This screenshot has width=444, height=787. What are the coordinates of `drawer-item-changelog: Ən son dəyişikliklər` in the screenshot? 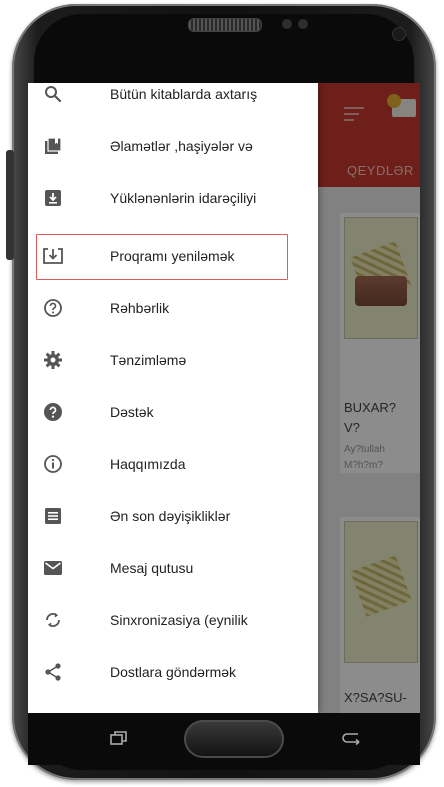 It's located at (173, 516).